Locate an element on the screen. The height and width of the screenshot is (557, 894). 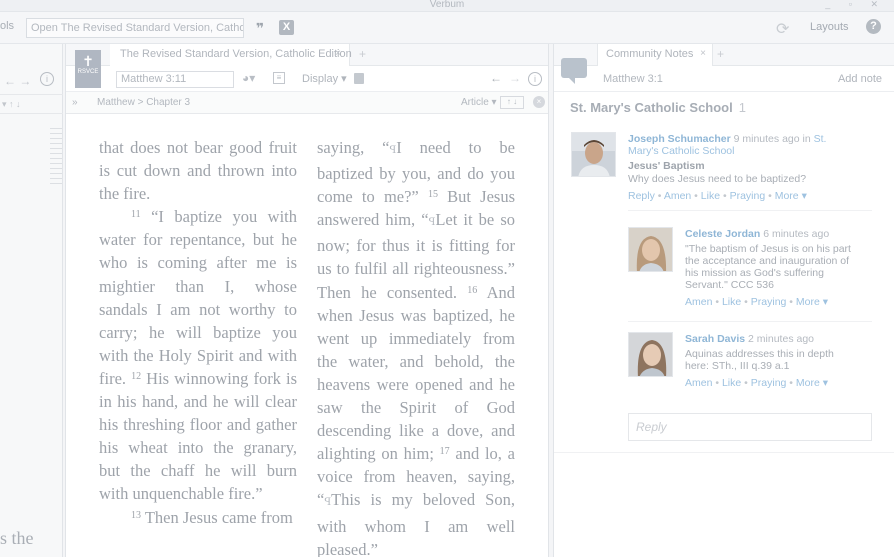
note-author: Joseph Schumacher is located at coordinates (679, 139).